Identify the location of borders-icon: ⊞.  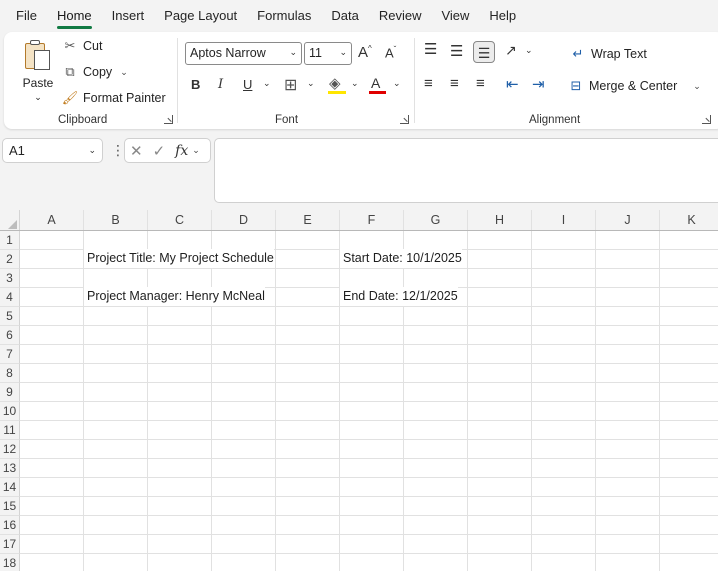
(290, 85).